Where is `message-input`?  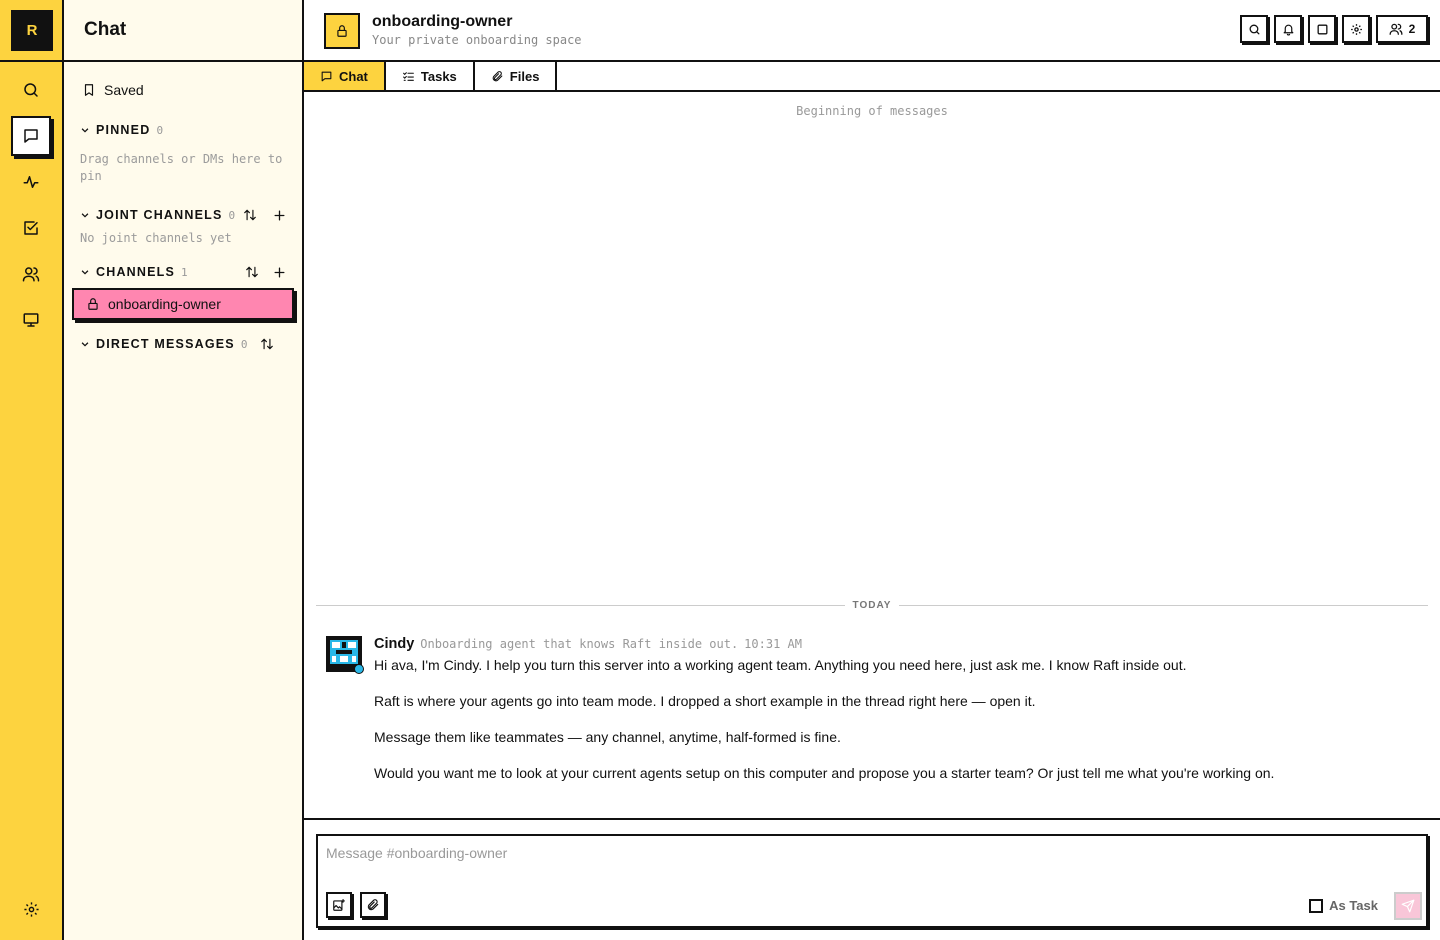
message-input is located at coordinates (776, 853).